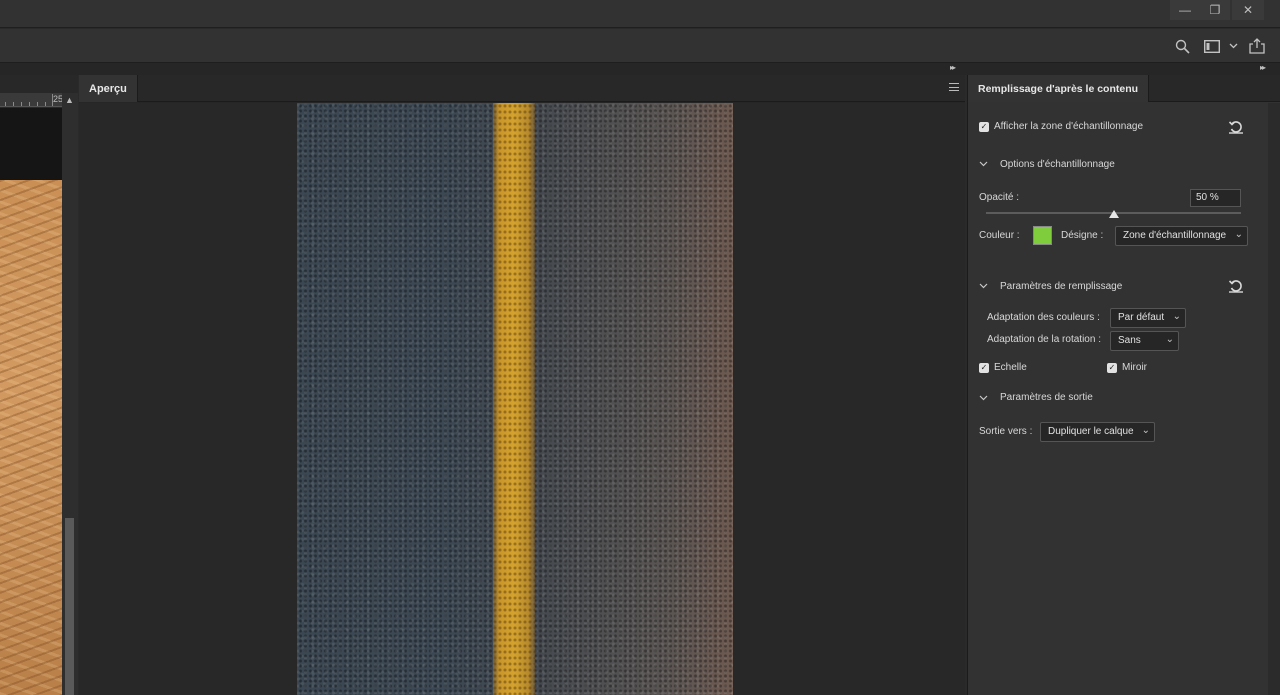 This screenshot has height=695, width=1280. I want to click on color-swatch, so click(1042, 235).